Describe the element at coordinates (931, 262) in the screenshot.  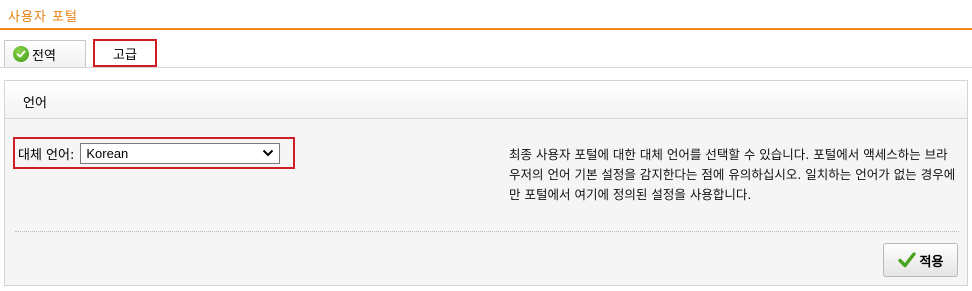
I see `apply-button-label: 적용` at that location.